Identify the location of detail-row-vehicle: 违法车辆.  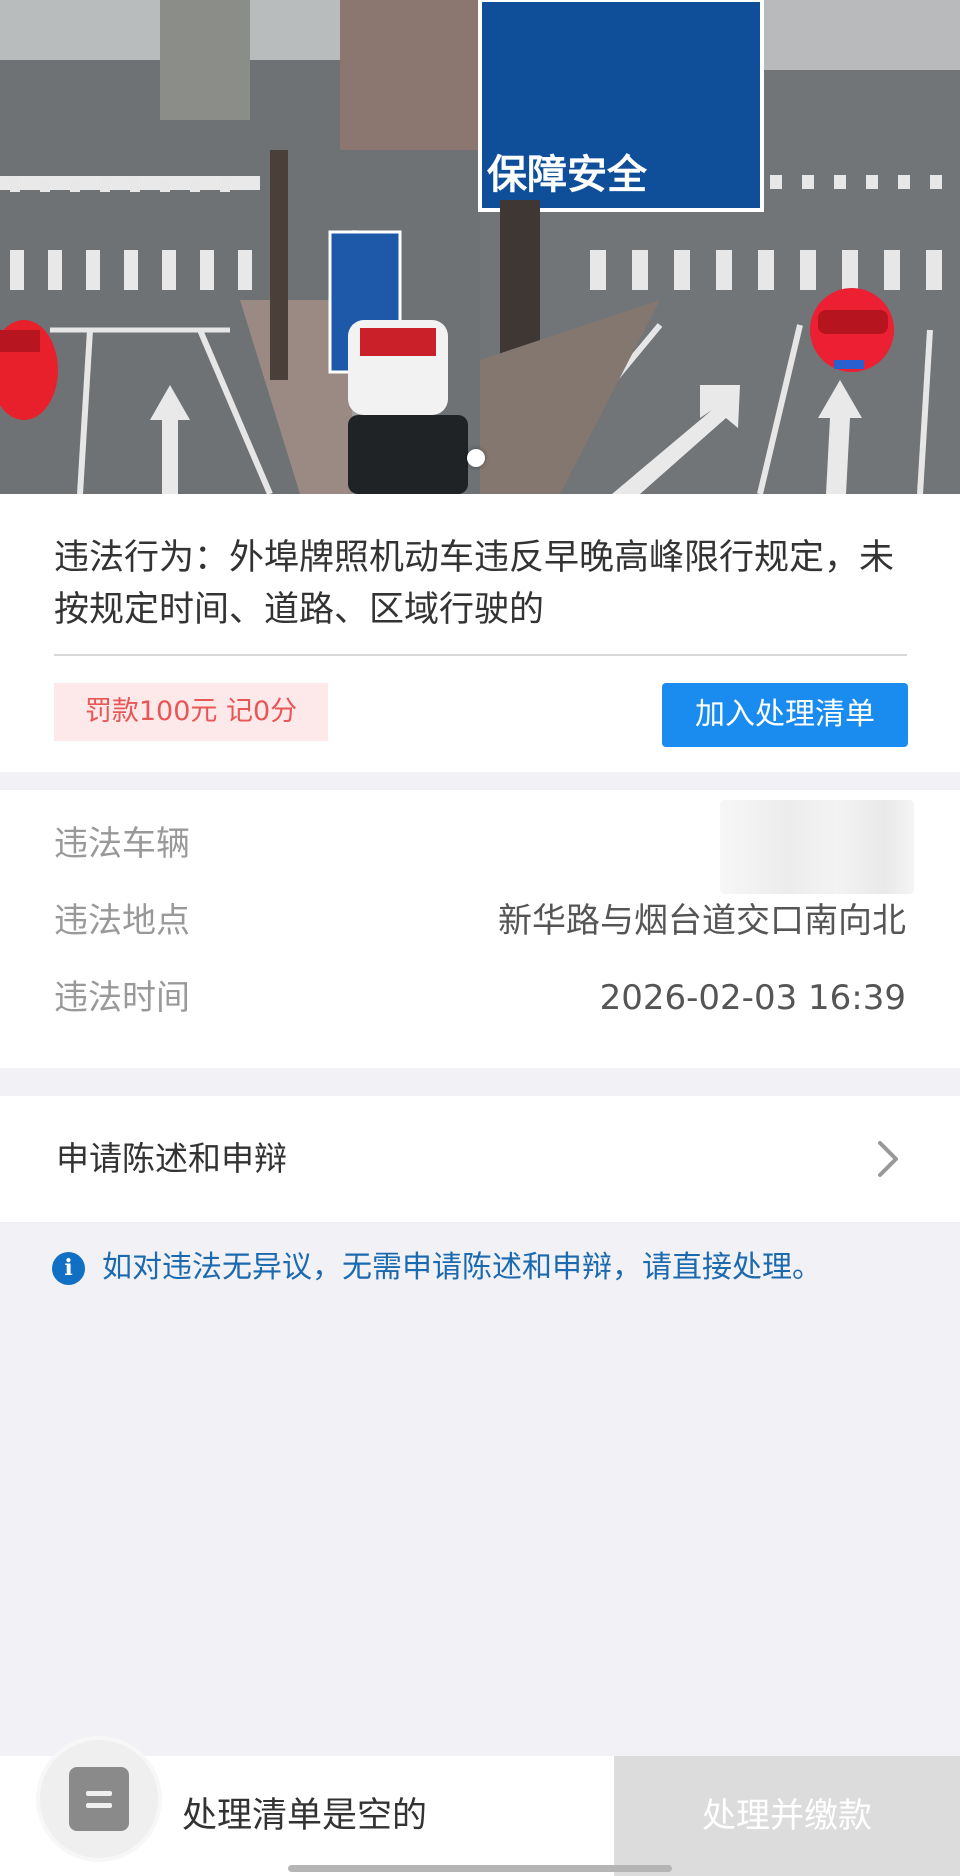
(480, 844).